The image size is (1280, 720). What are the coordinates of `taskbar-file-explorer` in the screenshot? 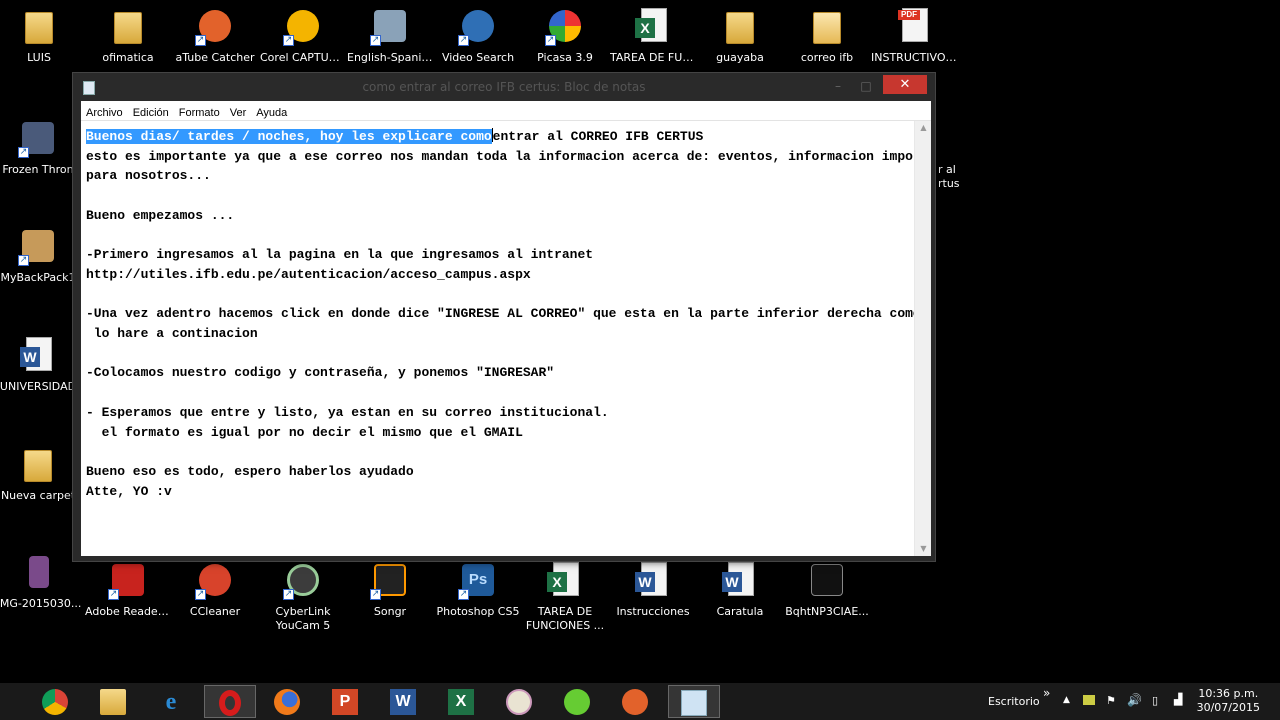 It's located at (114, 701).